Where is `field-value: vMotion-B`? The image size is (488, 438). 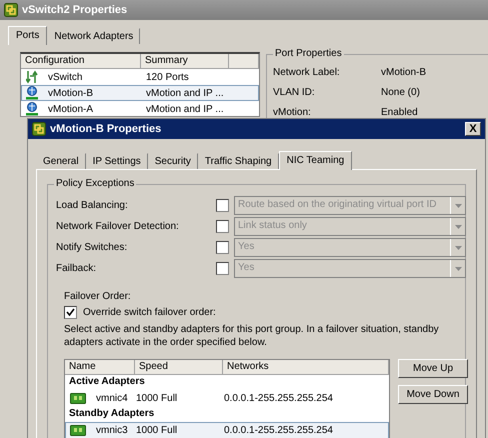 field-value: vMotion-B is located at coordinates (404, 73).